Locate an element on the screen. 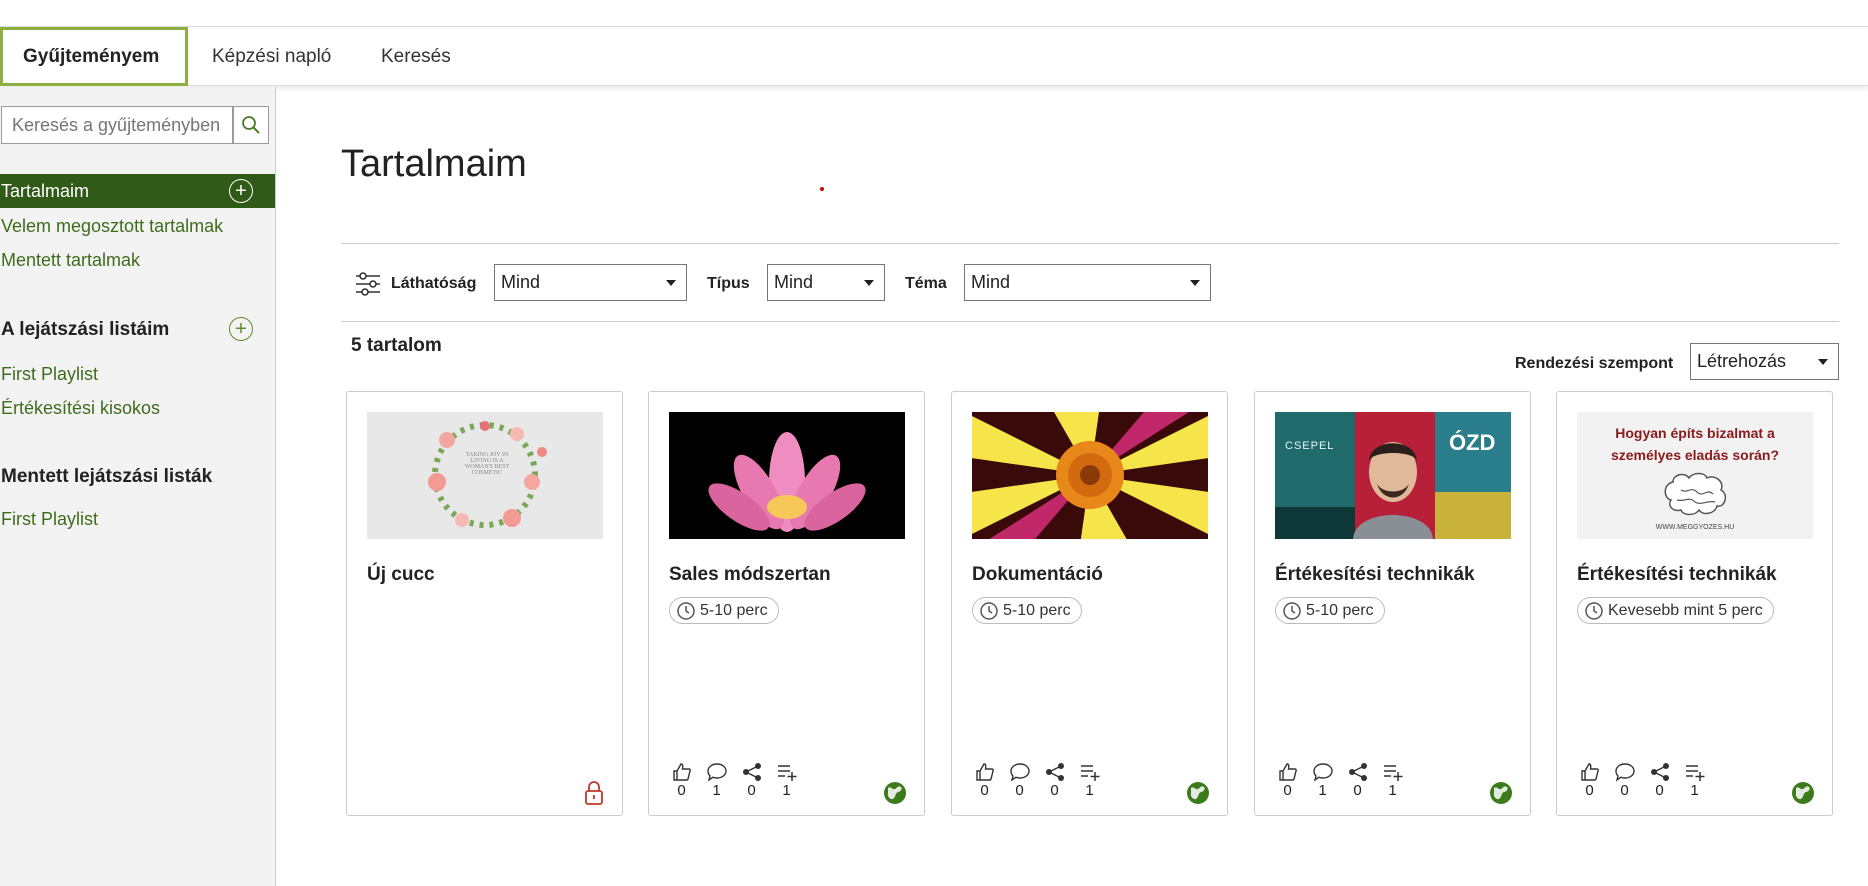  topic-select: Mind is located at coordinates (1087, 282).